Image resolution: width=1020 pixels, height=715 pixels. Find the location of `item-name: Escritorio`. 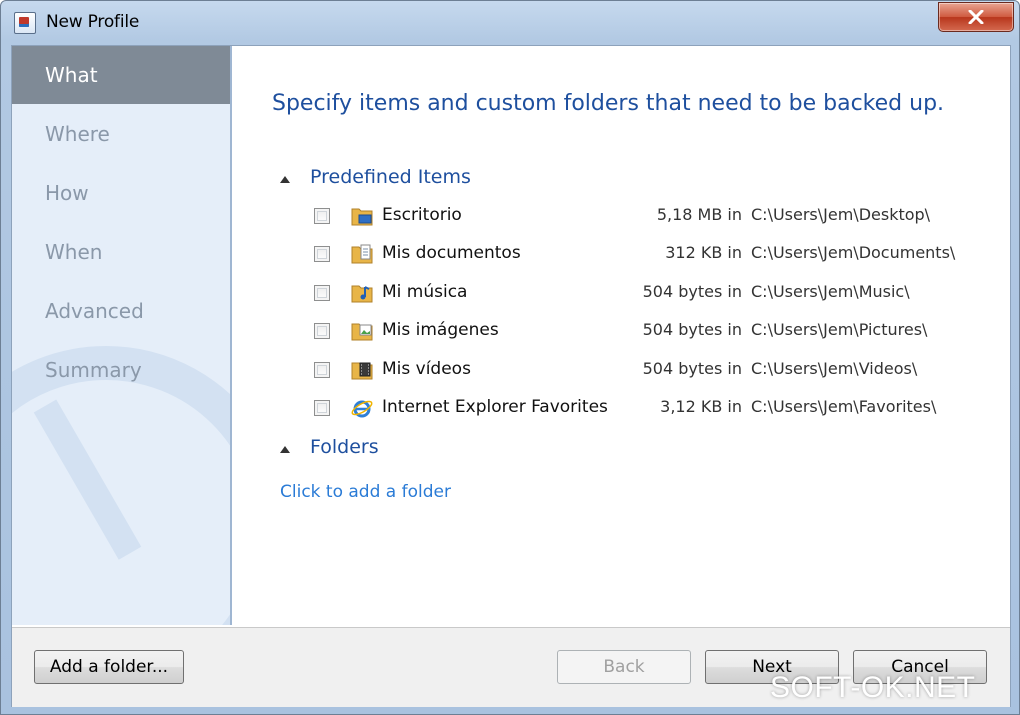

item-name: Escritorio is located at coordinates (422, 215).